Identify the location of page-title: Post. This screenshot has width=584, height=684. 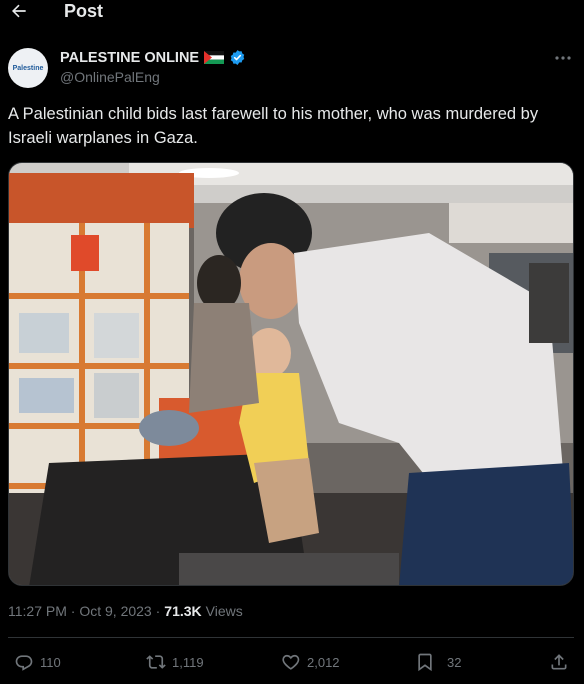
(84, 11).